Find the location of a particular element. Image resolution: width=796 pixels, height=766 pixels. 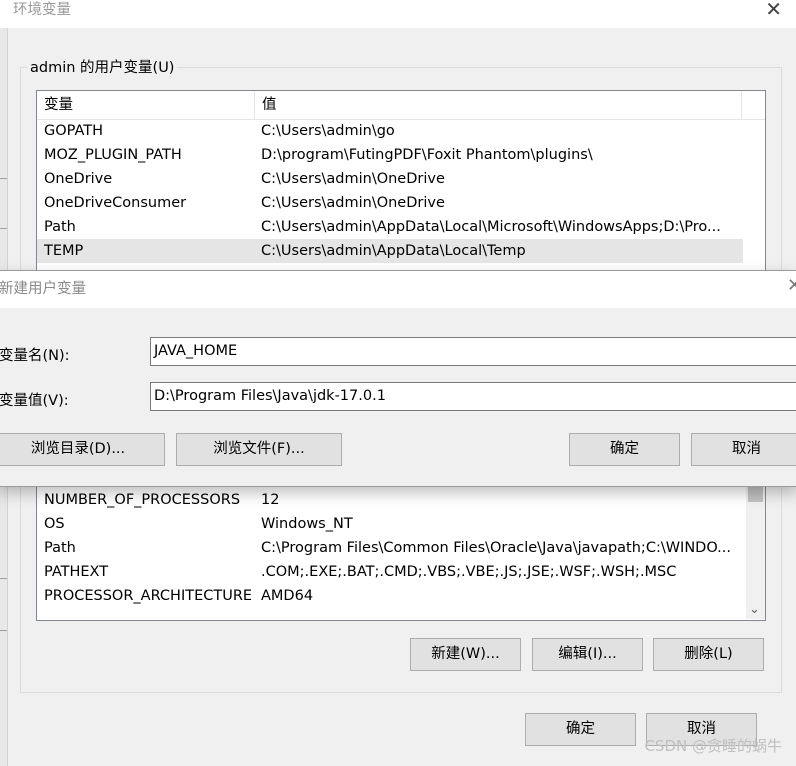

window-title: 环境变量 is located at coordinates (42, 10).